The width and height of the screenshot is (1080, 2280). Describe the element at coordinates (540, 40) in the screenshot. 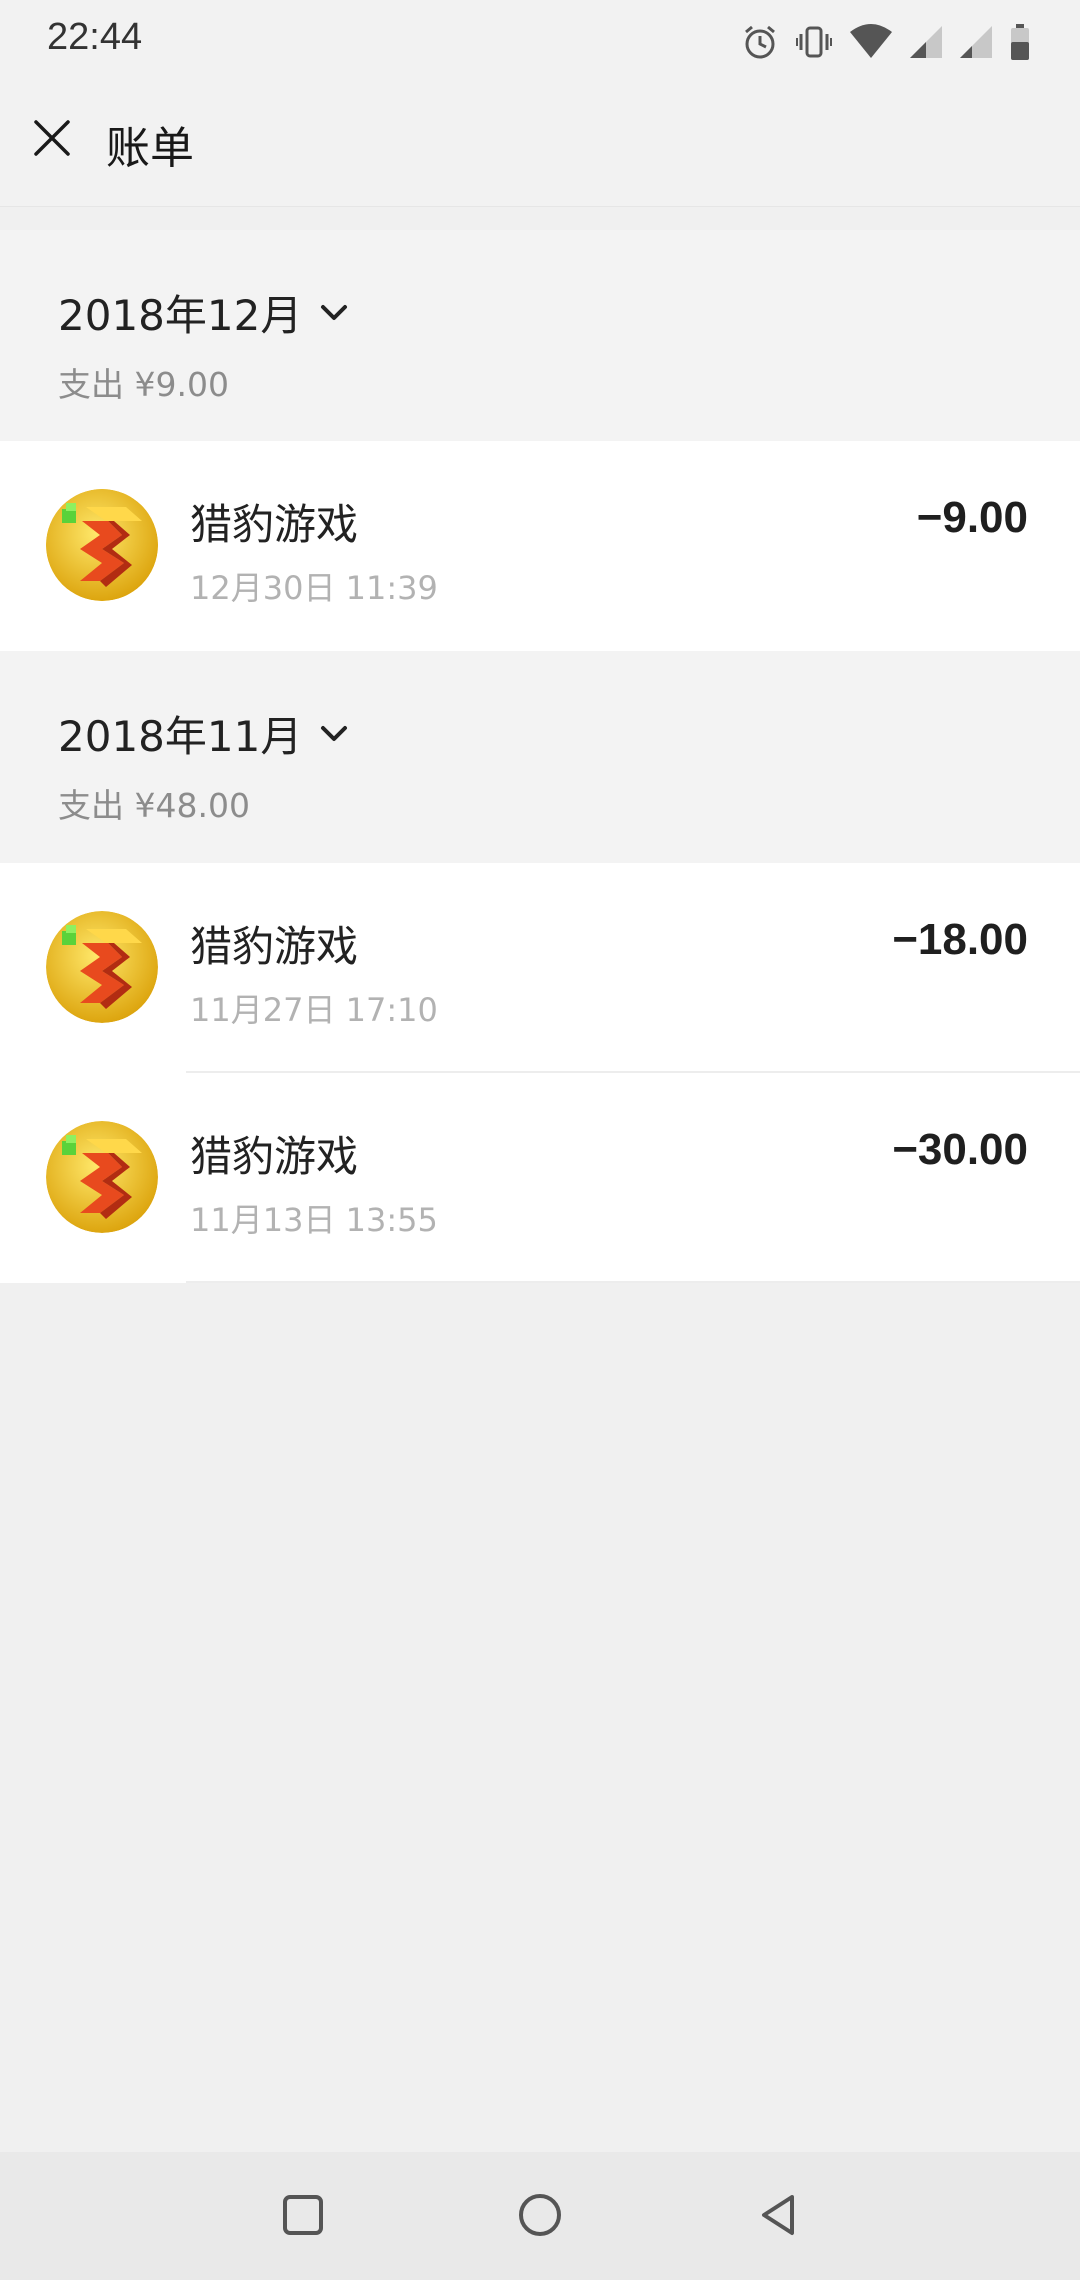

I see `status-bar: 22:44` at that location.